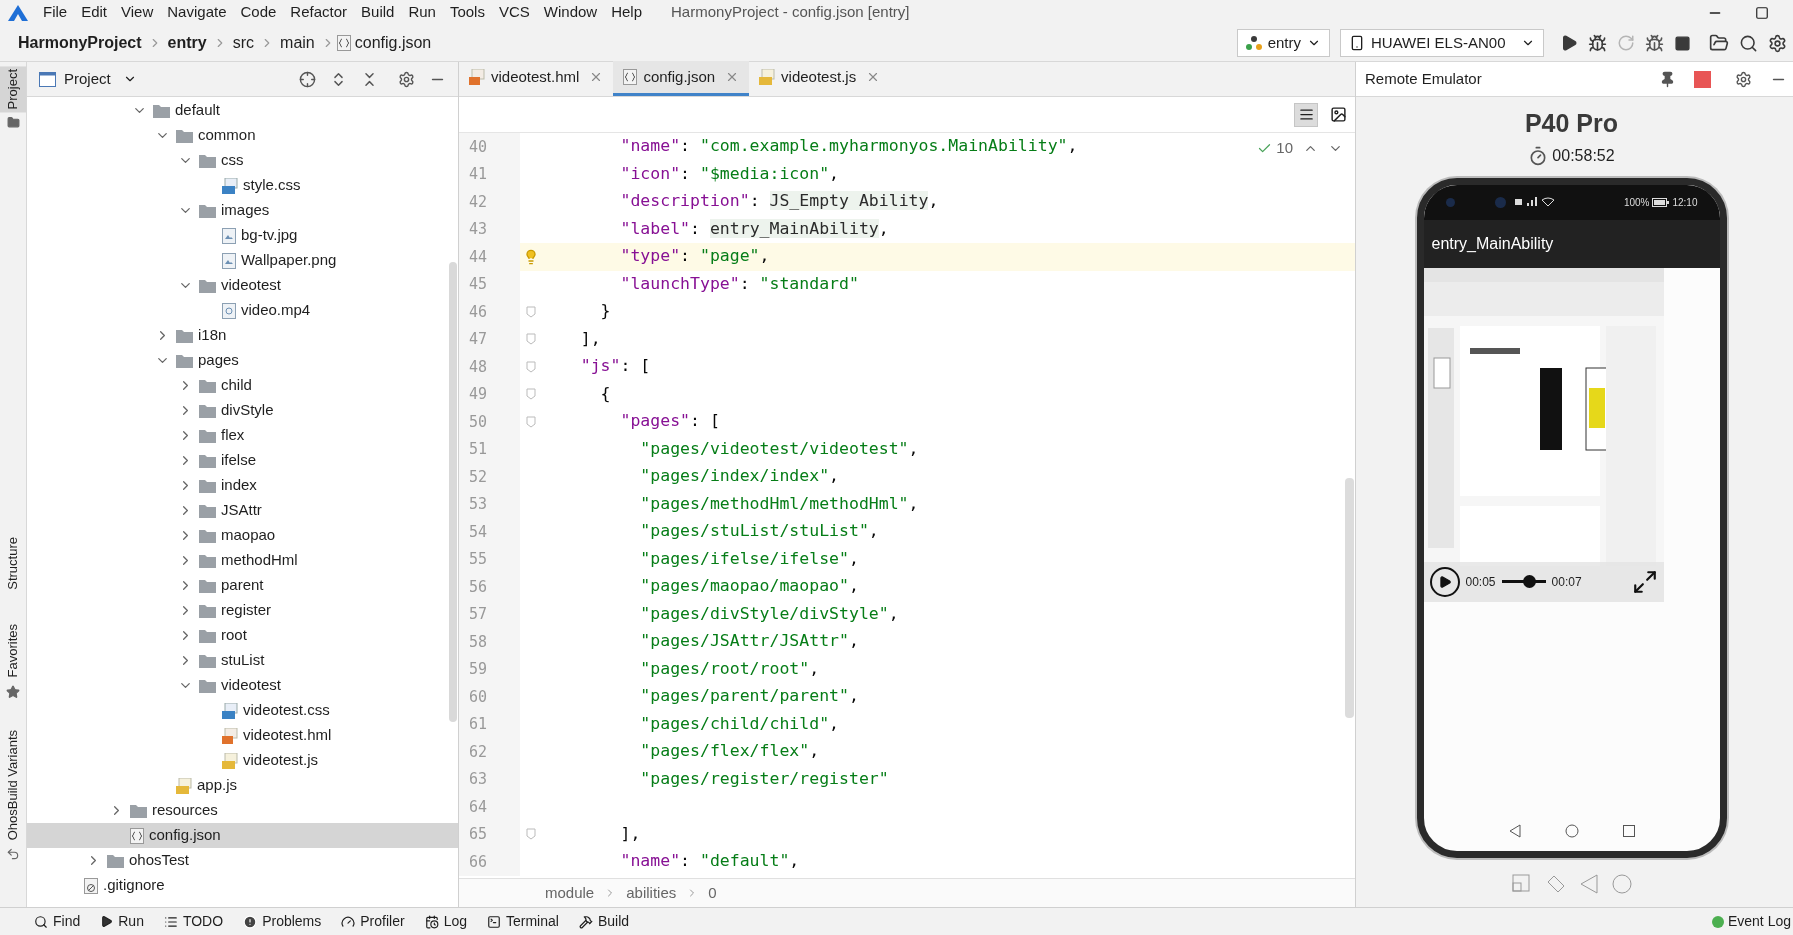  Describe the element at coordinates (242, 860) in the screenshot. I see `tree-item: ohosTest` at that location.